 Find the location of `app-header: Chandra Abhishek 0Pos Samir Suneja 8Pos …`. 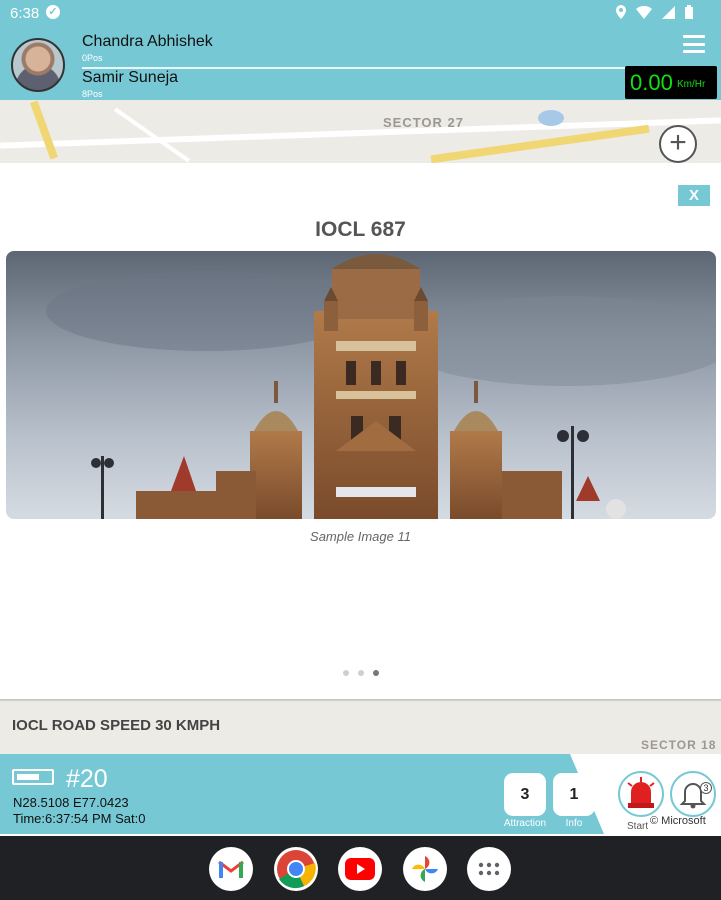

app-header: Chandra Abhishek 0Pos Samir Suneja 8Pos … is located at coordinates (360, 63).